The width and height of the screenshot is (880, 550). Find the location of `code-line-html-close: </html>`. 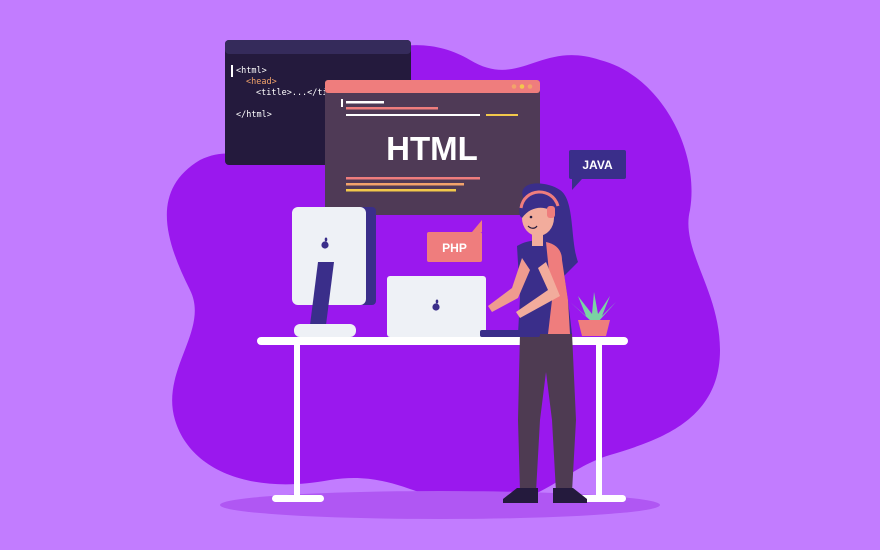

code-line-html-close: </html> is located at coordinates (254, 115).